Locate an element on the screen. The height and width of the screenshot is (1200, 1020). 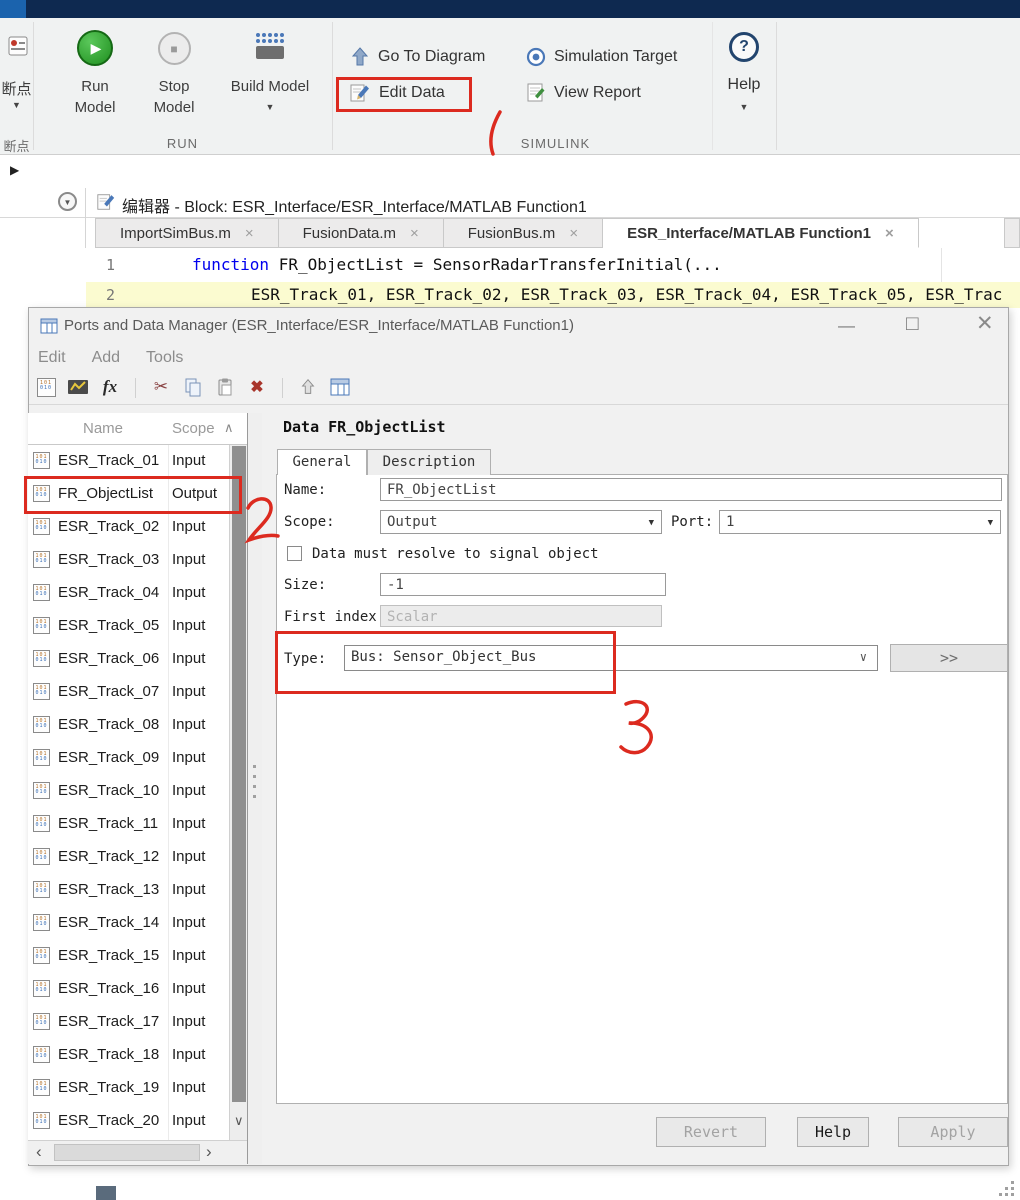
build-model-button: Build Model ▼ is located at coordinates (270, 82).